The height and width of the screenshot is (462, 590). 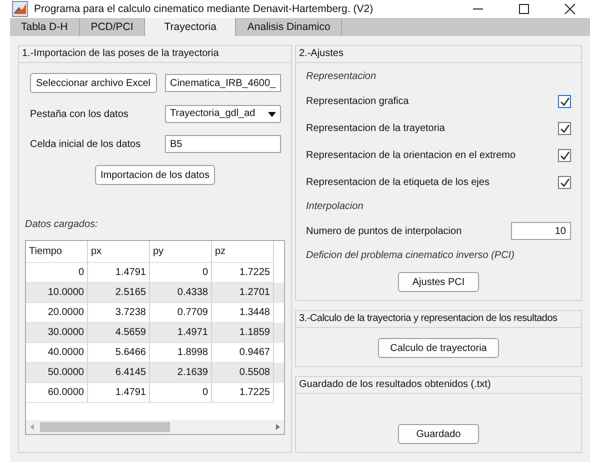 I want to click on sheet-dropdown: Trayectoria_gdl_ad, so click(x=223, y=114).